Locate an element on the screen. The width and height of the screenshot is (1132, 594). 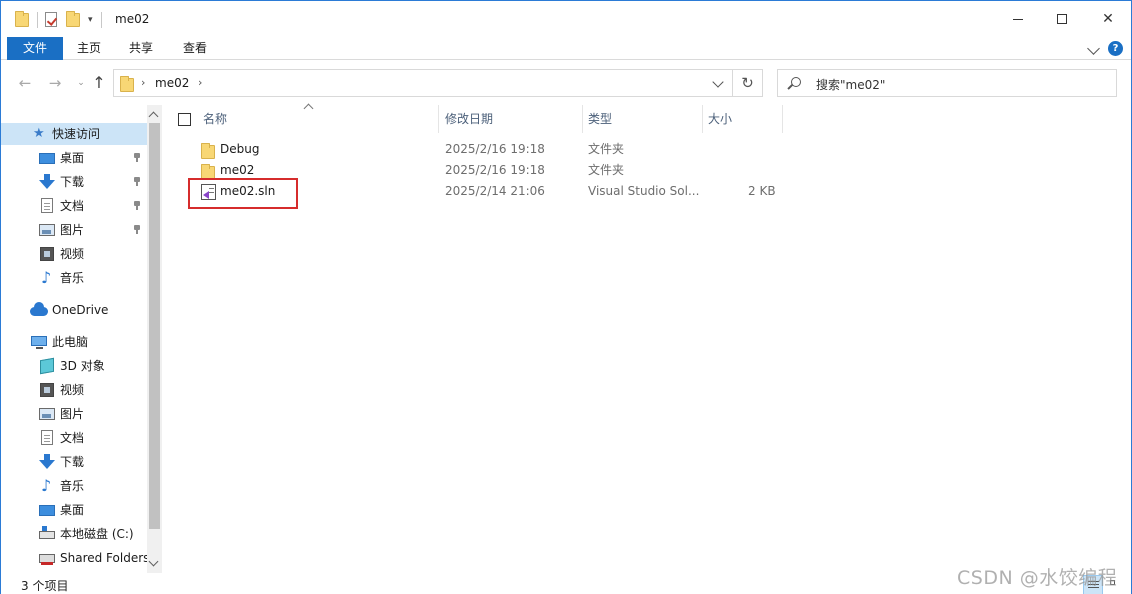
sidebar-item-pictures: 图片 is located at coordinates (74, 230).